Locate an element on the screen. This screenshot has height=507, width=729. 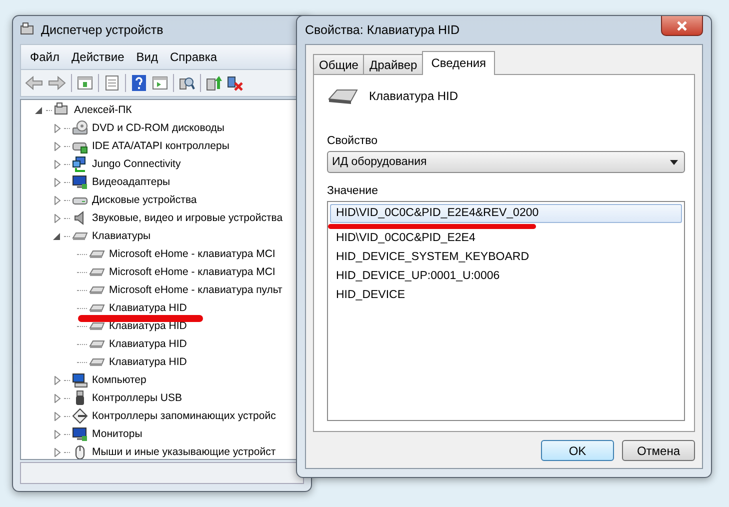
tree-item: Microsoft eHome - клавиатура пульт is located at coordinates (195, 290).